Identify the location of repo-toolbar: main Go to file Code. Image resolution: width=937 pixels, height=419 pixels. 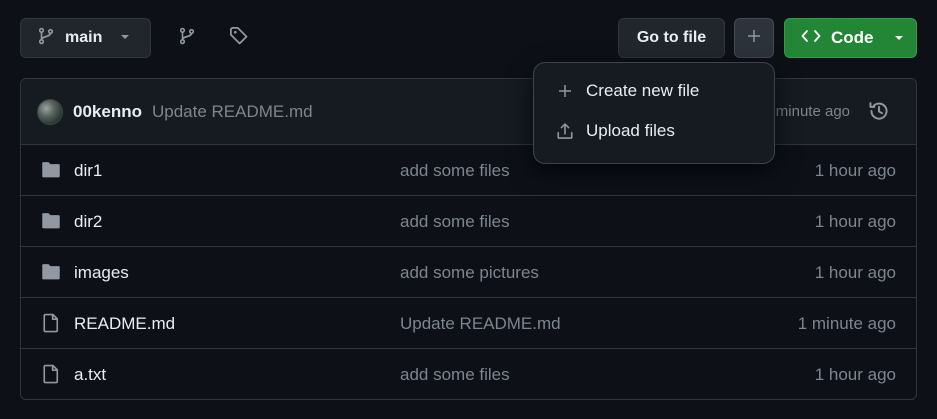
(468, 38).